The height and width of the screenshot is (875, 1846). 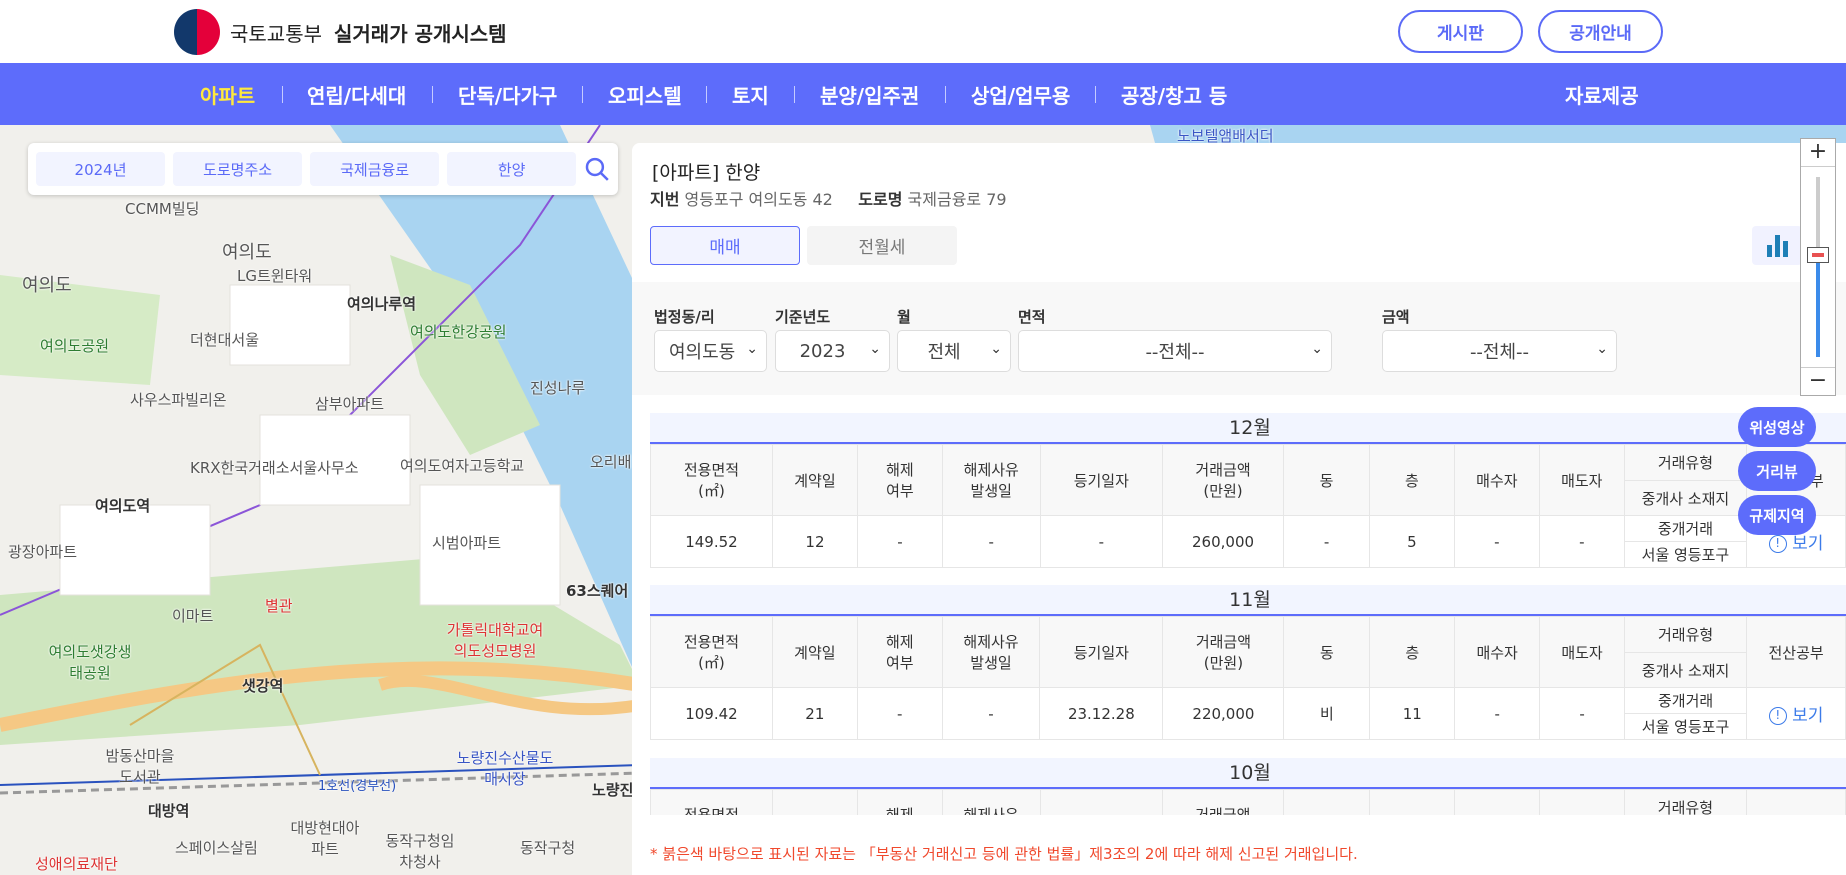 I want to click on map-label: 여의도샛강생태공원, so click(x=90, y=662).